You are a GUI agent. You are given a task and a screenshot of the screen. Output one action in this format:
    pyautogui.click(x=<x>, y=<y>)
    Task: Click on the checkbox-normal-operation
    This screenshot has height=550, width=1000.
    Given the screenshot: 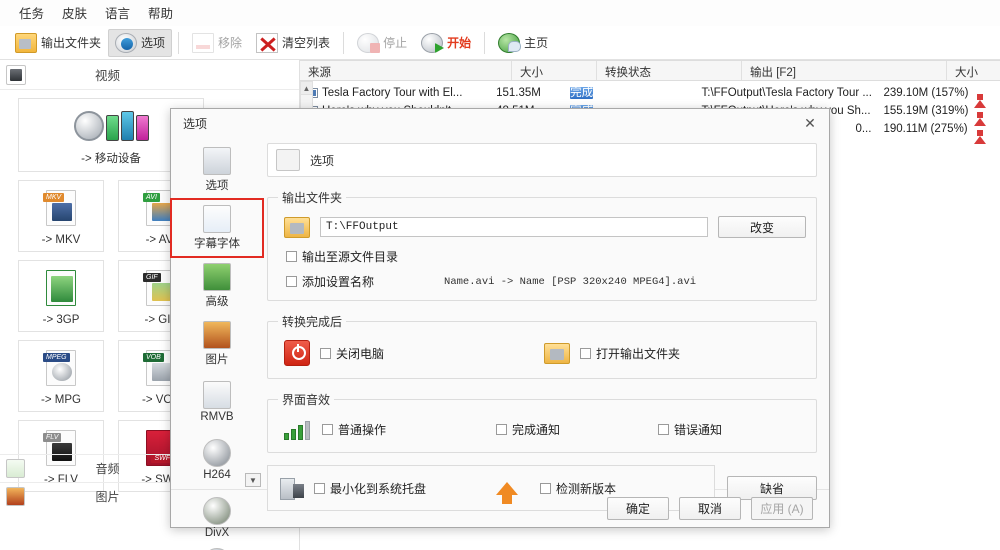 What is the action you would take?
    pyautogui.click(x=327, y=429)
    